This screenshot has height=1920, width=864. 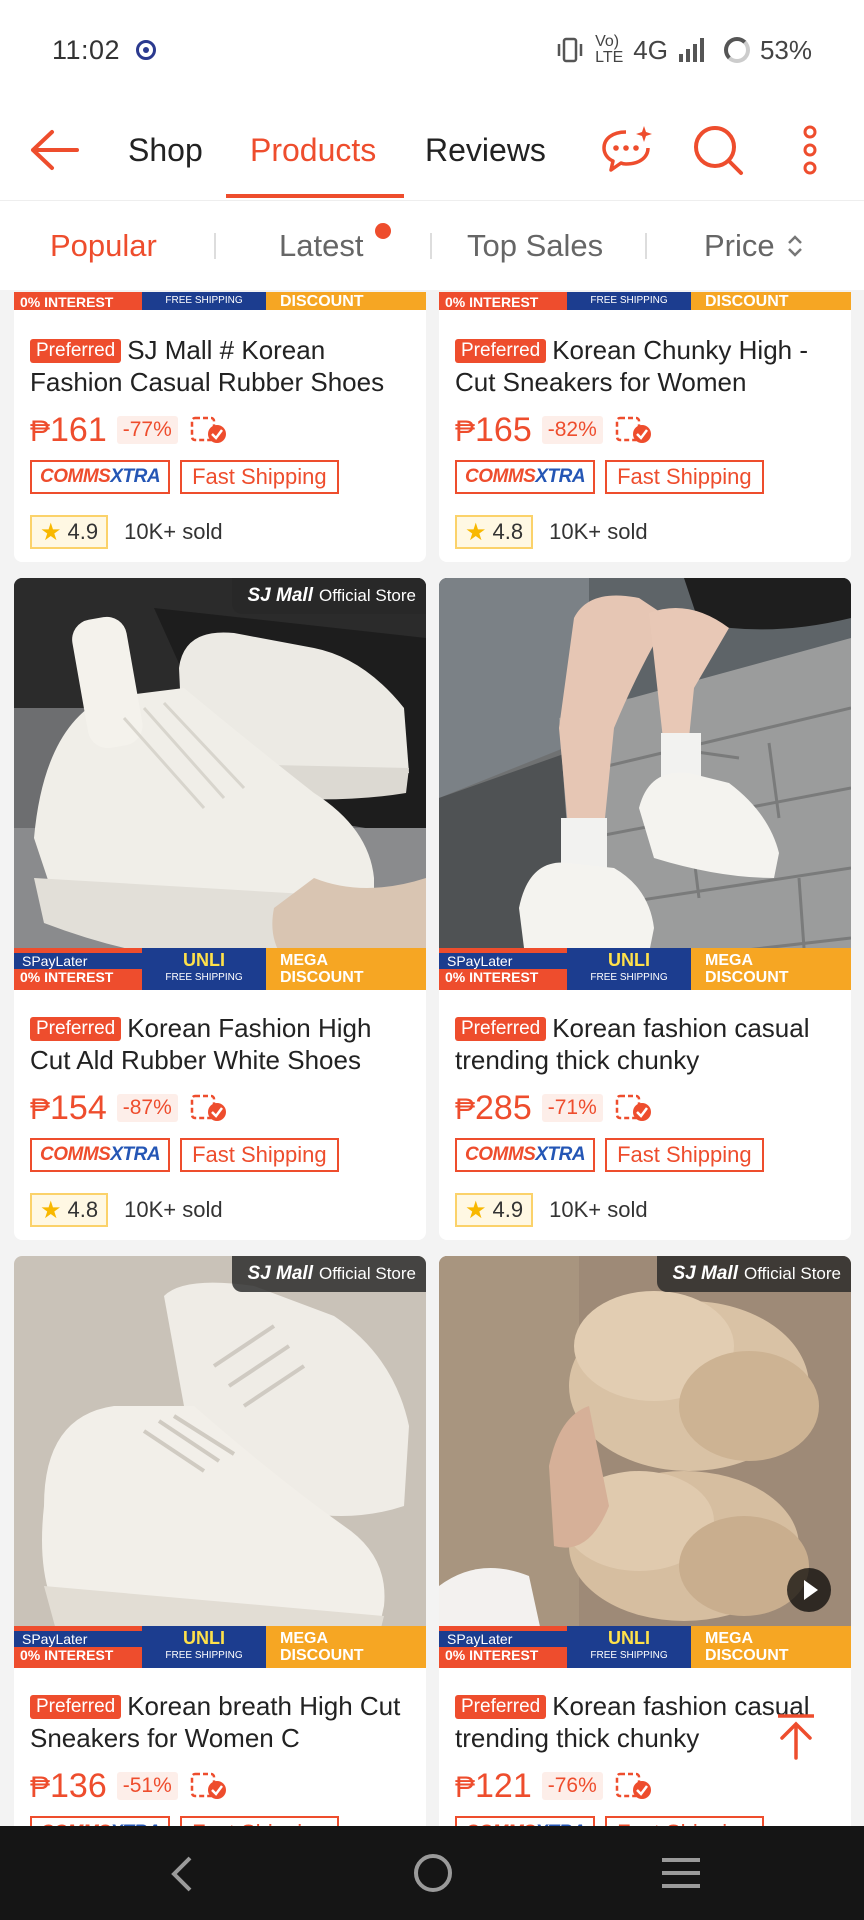 What do you see at coordinates (485, 150) in the screenshot?
I see `tab-reviews: Reviews` at bounding box center [485, 150].